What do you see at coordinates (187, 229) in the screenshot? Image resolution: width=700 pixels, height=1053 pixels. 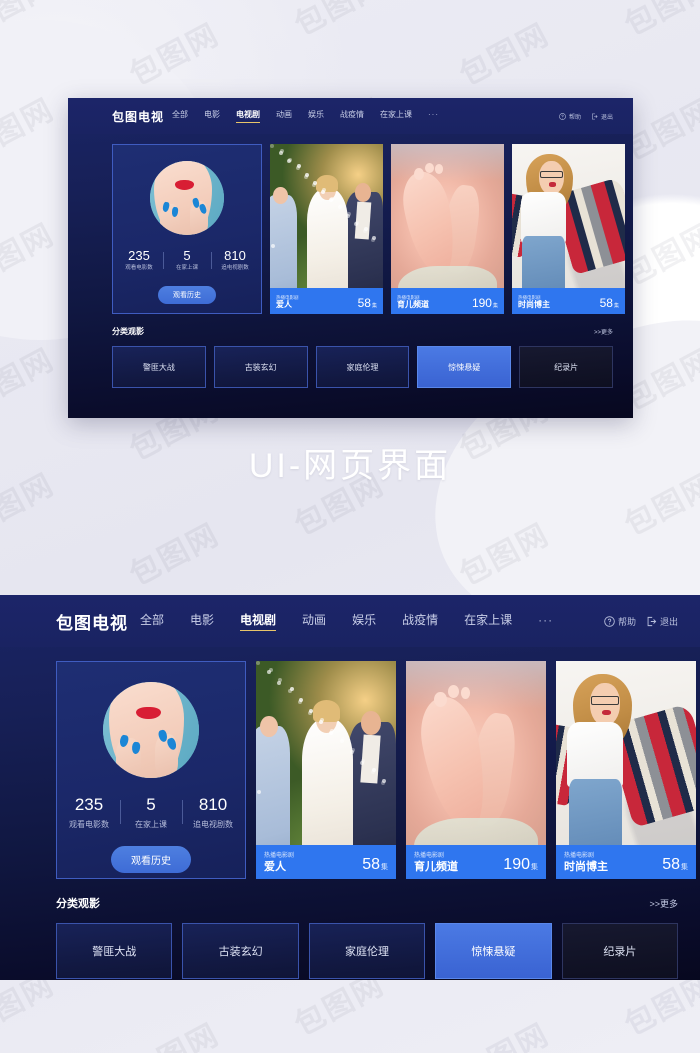 I see `profile-card: 235 观看电影数 5 在家上课 810 追电视剧数 观看历史` at bounding box center [187, 229].